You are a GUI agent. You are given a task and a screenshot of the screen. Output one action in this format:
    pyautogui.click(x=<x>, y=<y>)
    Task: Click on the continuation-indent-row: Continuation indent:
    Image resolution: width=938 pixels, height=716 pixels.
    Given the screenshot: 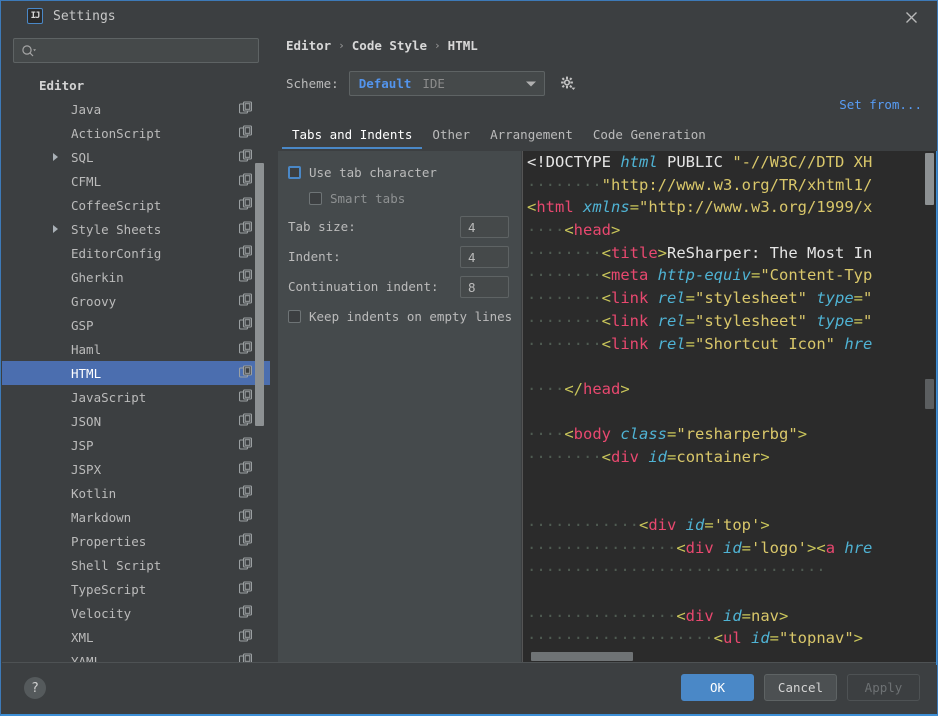 What is the action you would take?
    pyautogui.click(x=363, y=286)
    